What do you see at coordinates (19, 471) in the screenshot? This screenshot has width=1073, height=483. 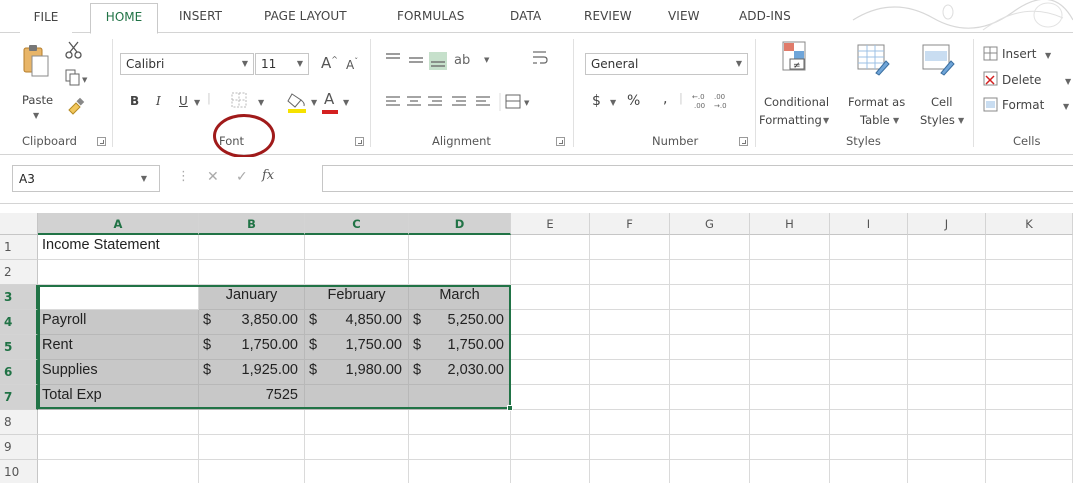 I see `row-header-10: 10` at bounding box center [19, 471].